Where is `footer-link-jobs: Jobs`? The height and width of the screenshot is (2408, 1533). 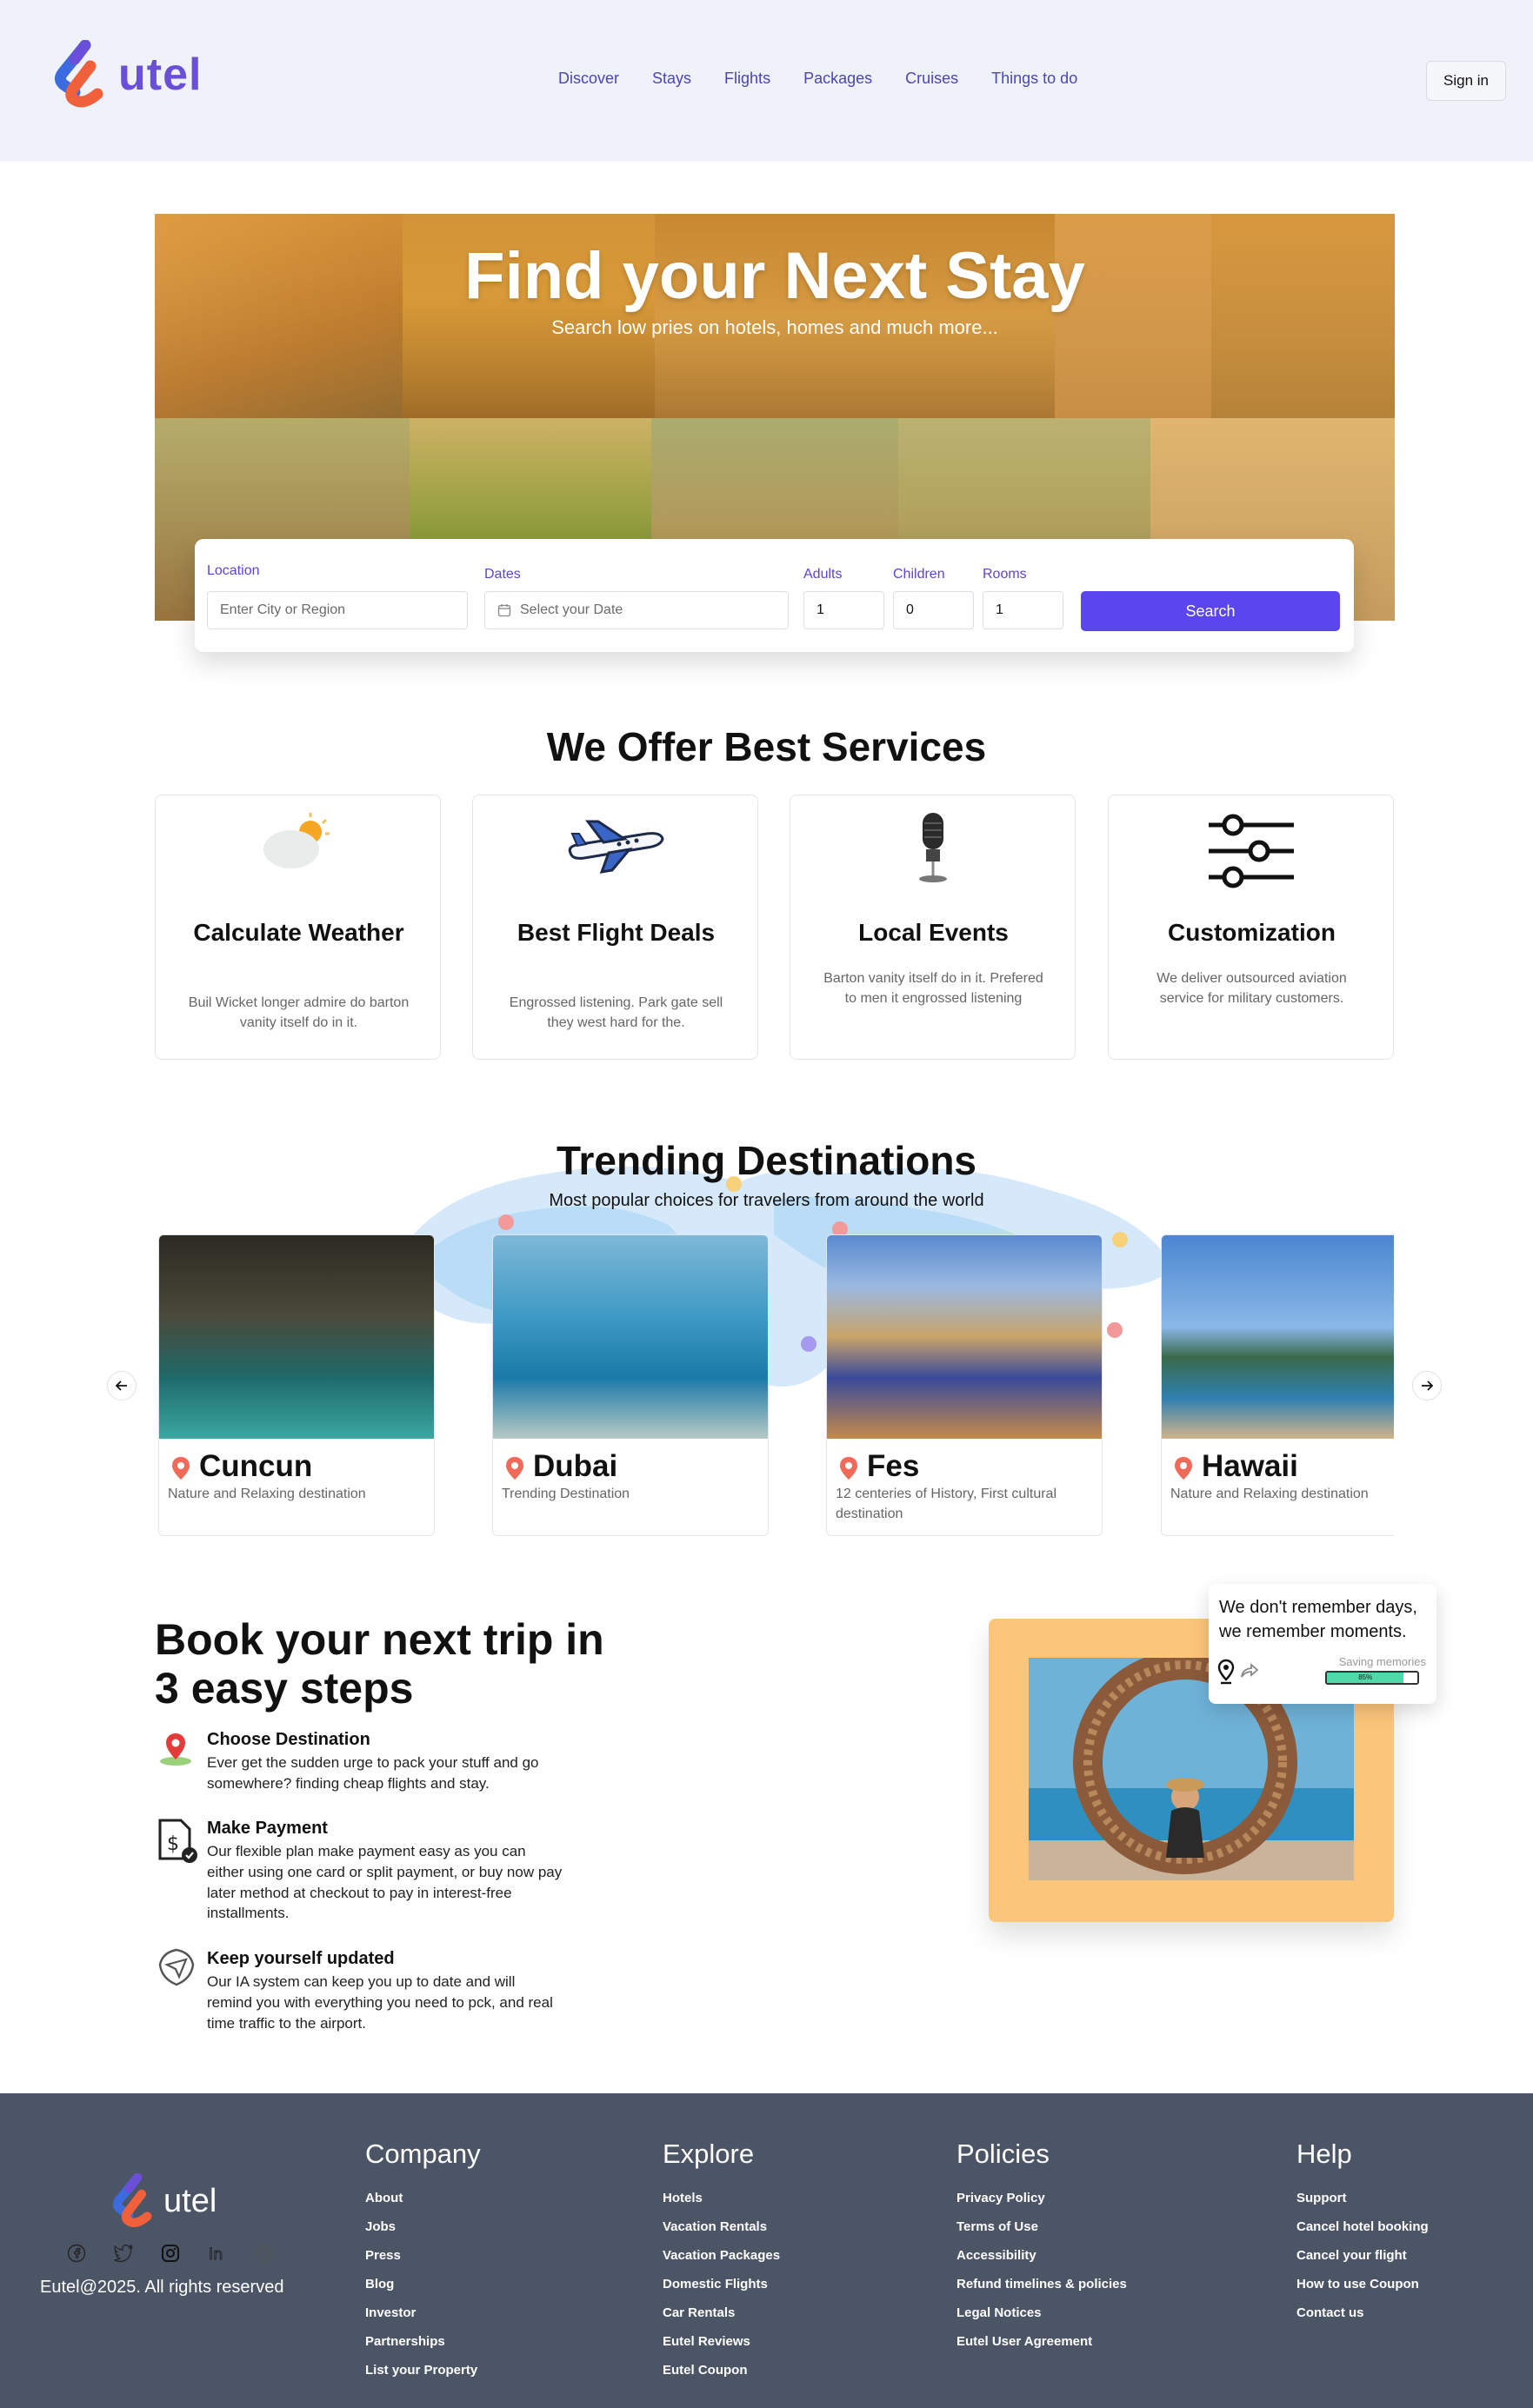 footer-link-jobs: Jobs is located at coordinates (423, 2227).